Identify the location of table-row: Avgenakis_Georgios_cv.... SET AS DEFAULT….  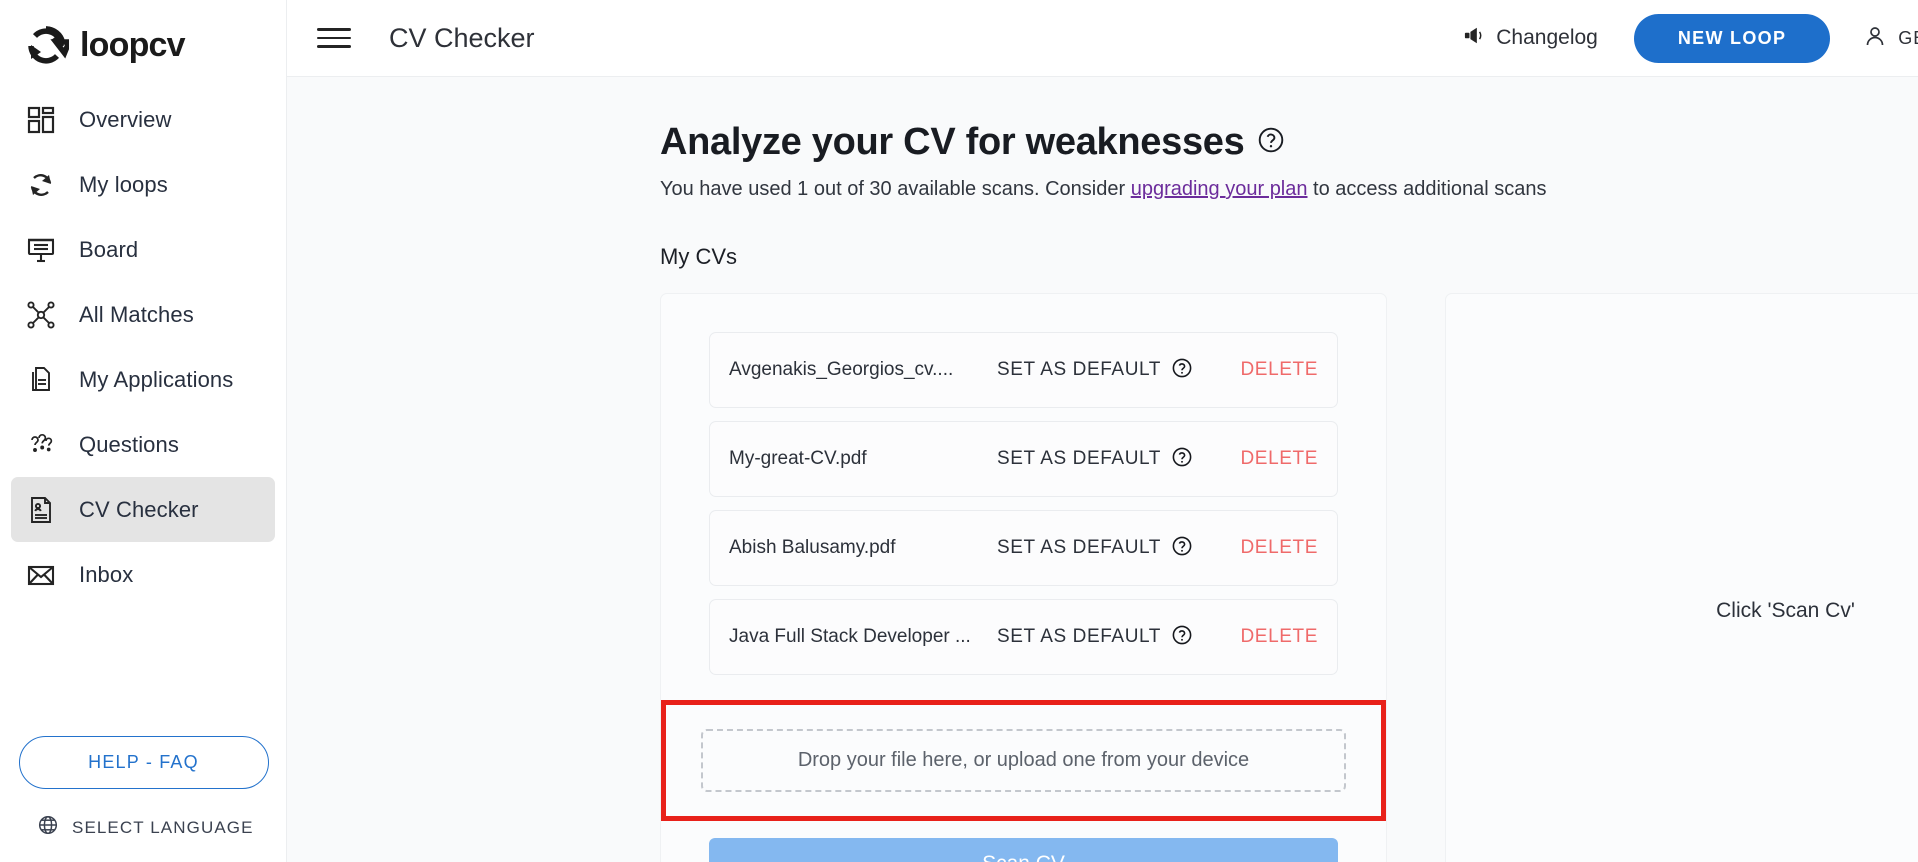
(1023, 370).